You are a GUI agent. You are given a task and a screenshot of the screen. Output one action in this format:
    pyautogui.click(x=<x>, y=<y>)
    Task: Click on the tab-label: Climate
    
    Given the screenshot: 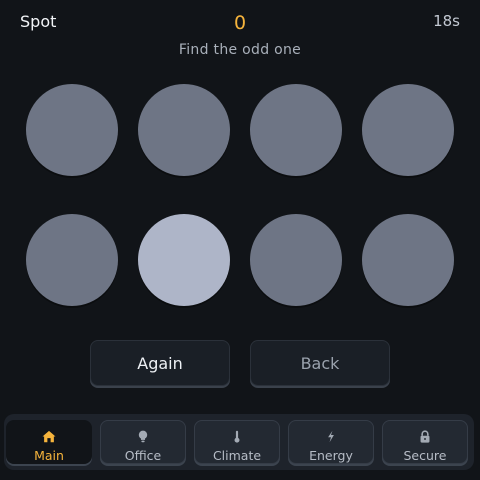 What is the action you would take?
    pyautogui.click(x=237, y=455)
    